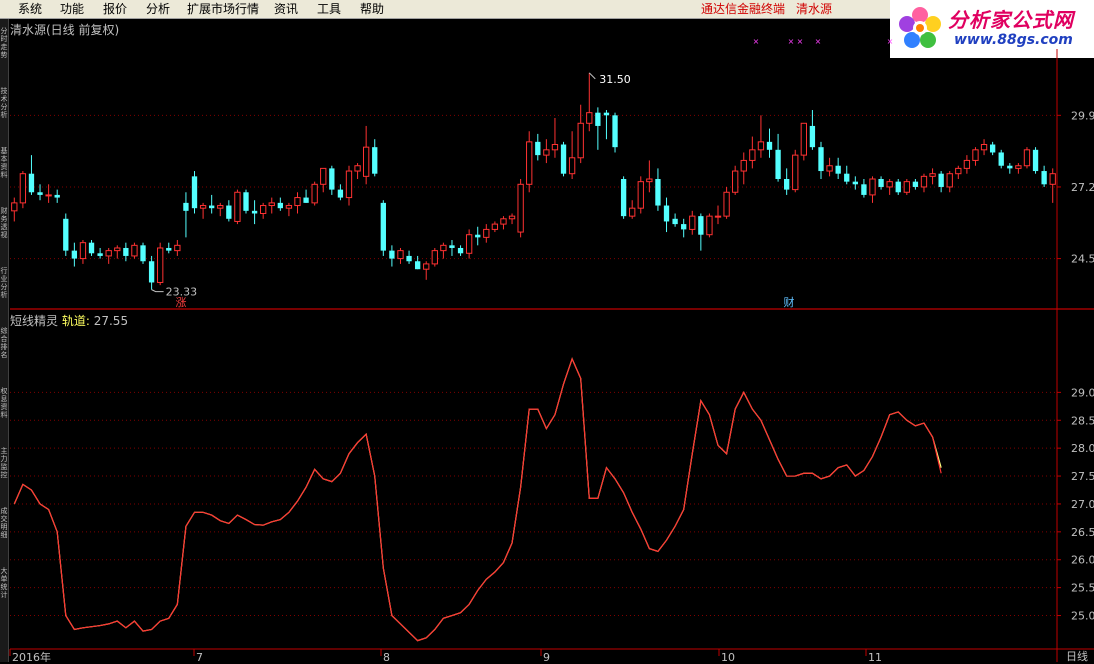 The width and height of the screenshot is (1094, 664). Describe the element at coordinates (814, 9) in the screenshot. I see `stock-name-link: 清水源` at that location.